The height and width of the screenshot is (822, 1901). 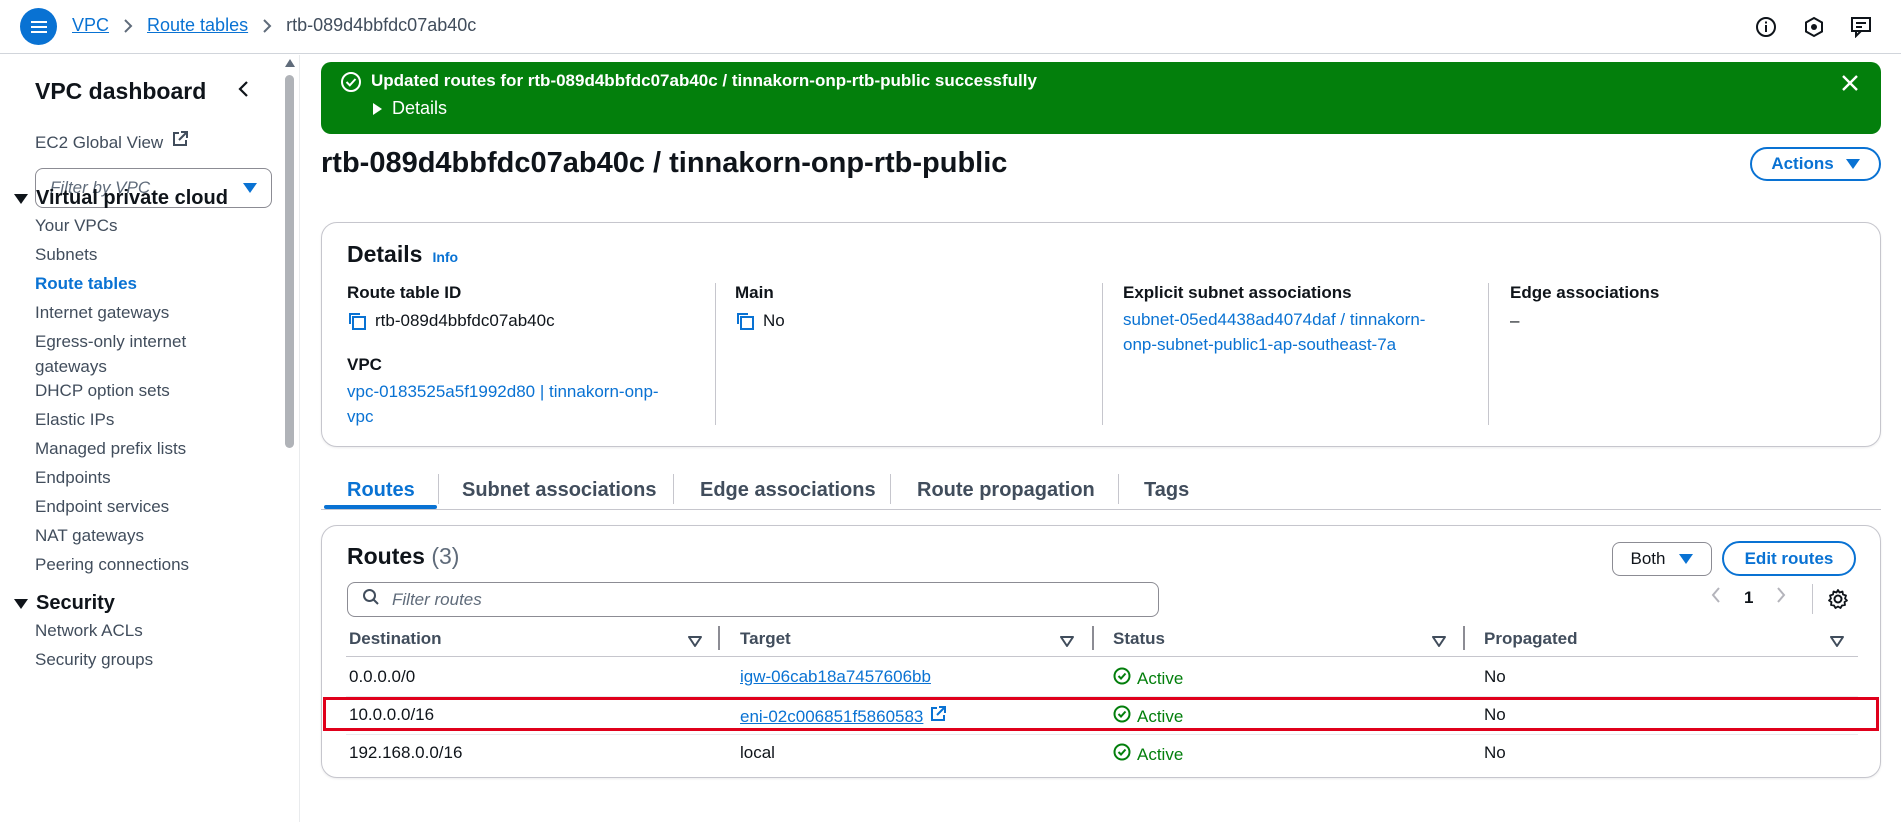 I want to click on check-circle-icon, so click(x=1122, y=754).